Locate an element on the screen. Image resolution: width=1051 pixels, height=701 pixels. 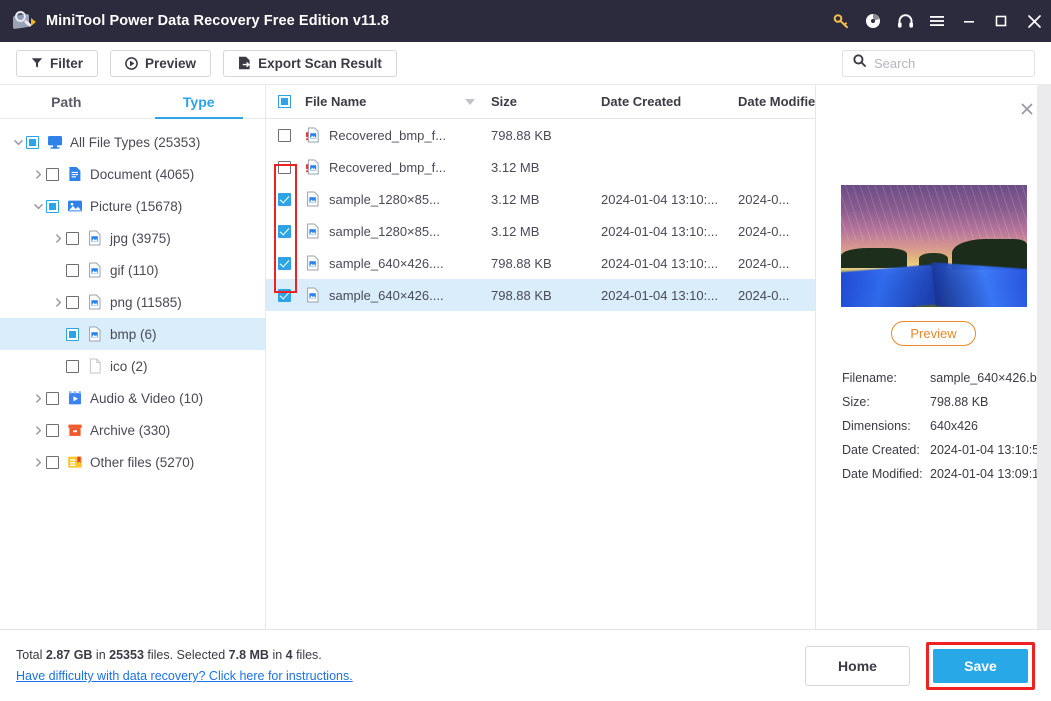
column-header-file-name-label: File Name is located at coordinates (336, 101).